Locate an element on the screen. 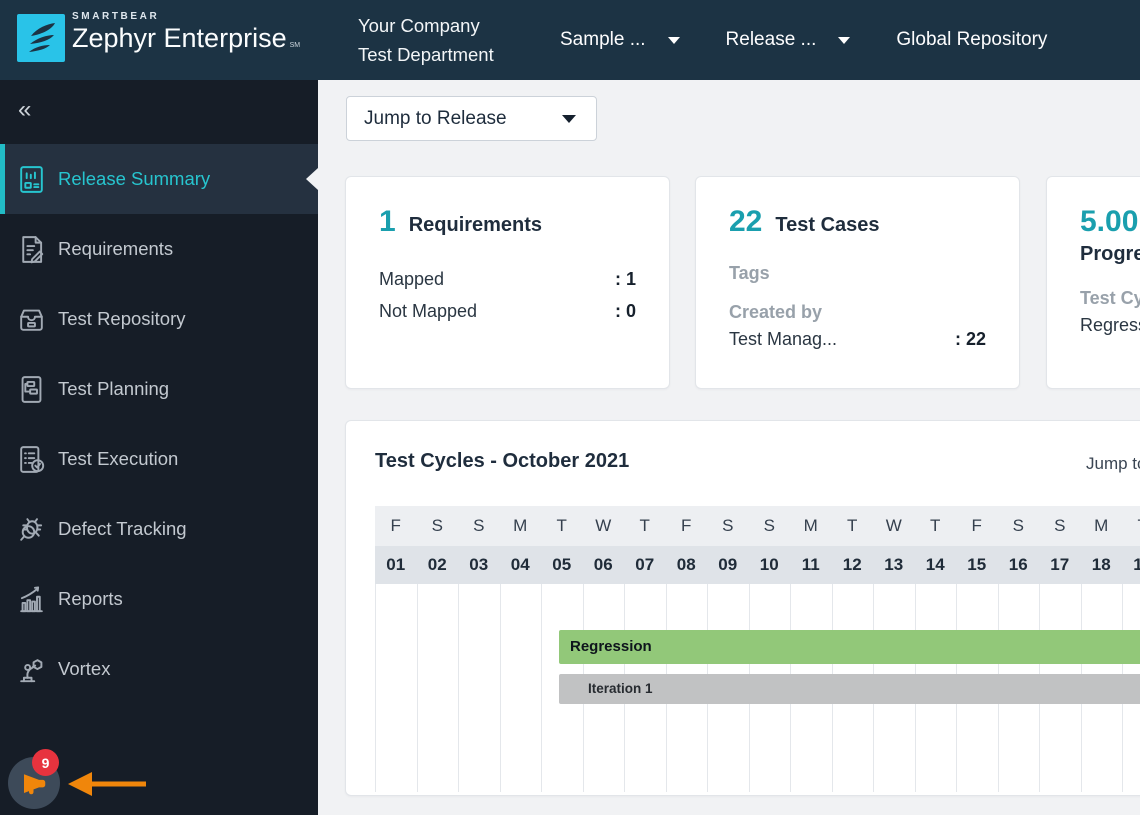 This screenshot has height=815, width=1140. day-number-cell: 05 is located at coordinates (562, 564).